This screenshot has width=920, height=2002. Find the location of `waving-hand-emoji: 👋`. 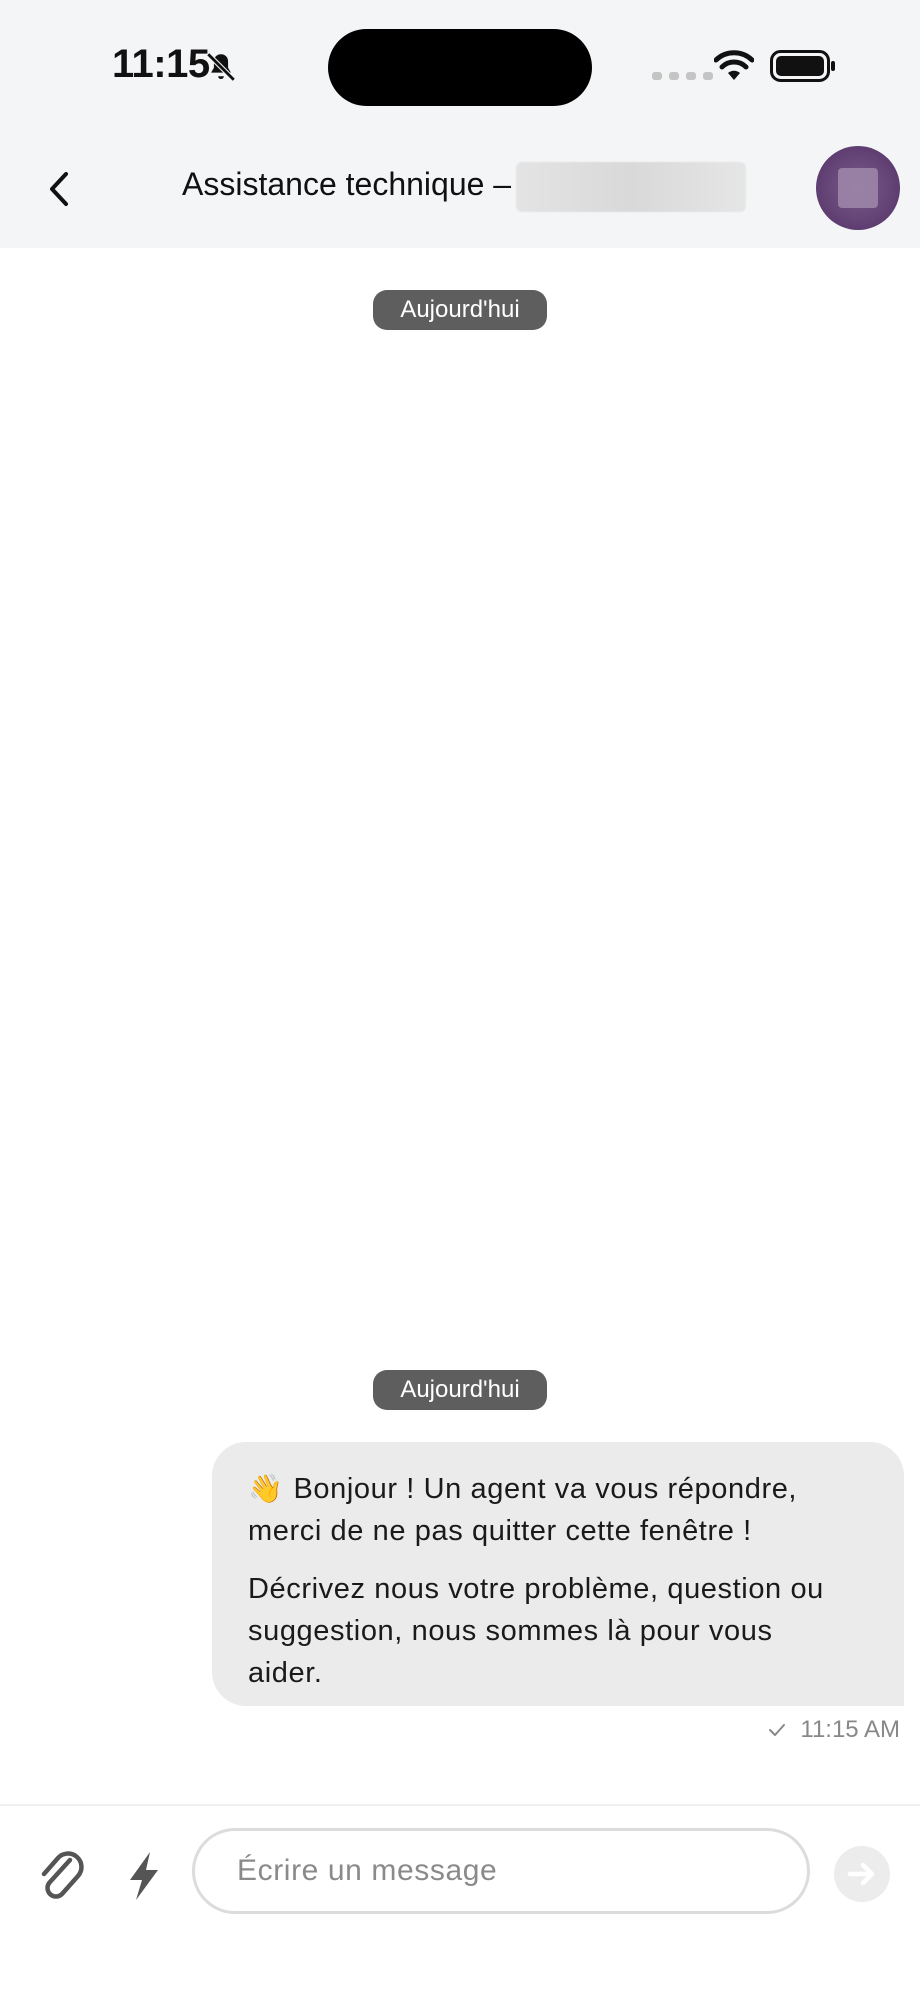

waving-hand-emoji: 👋 is located at coordinates (266, 1488).